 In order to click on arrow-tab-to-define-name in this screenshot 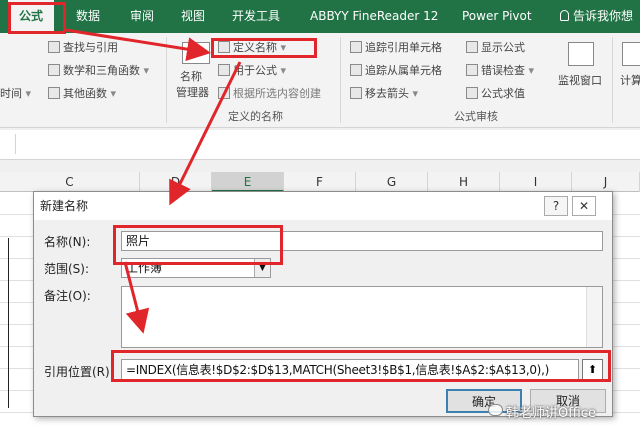, I will do `click(138, 45)`.